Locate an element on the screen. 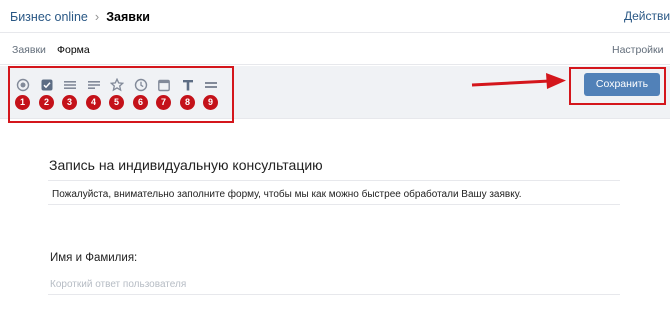  annotation-number: 2 is located at coordinates (46, 102).